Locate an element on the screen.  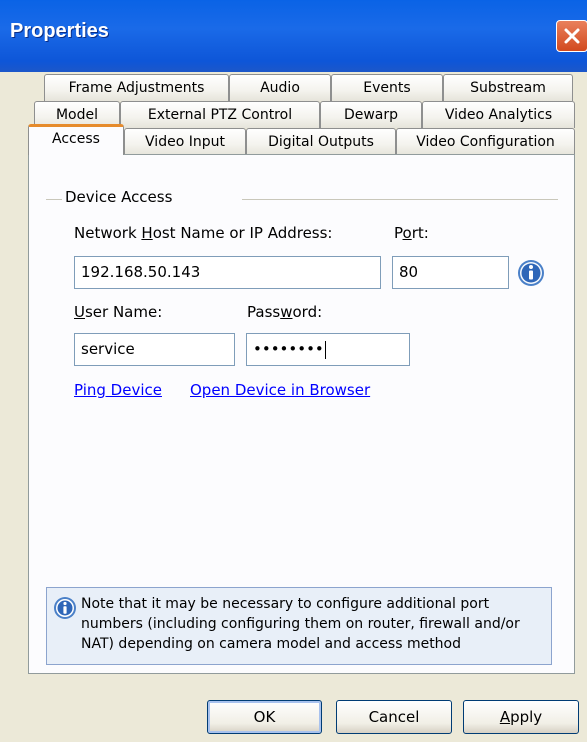
password-input: •••••••• is located at coordinates (328, 349).